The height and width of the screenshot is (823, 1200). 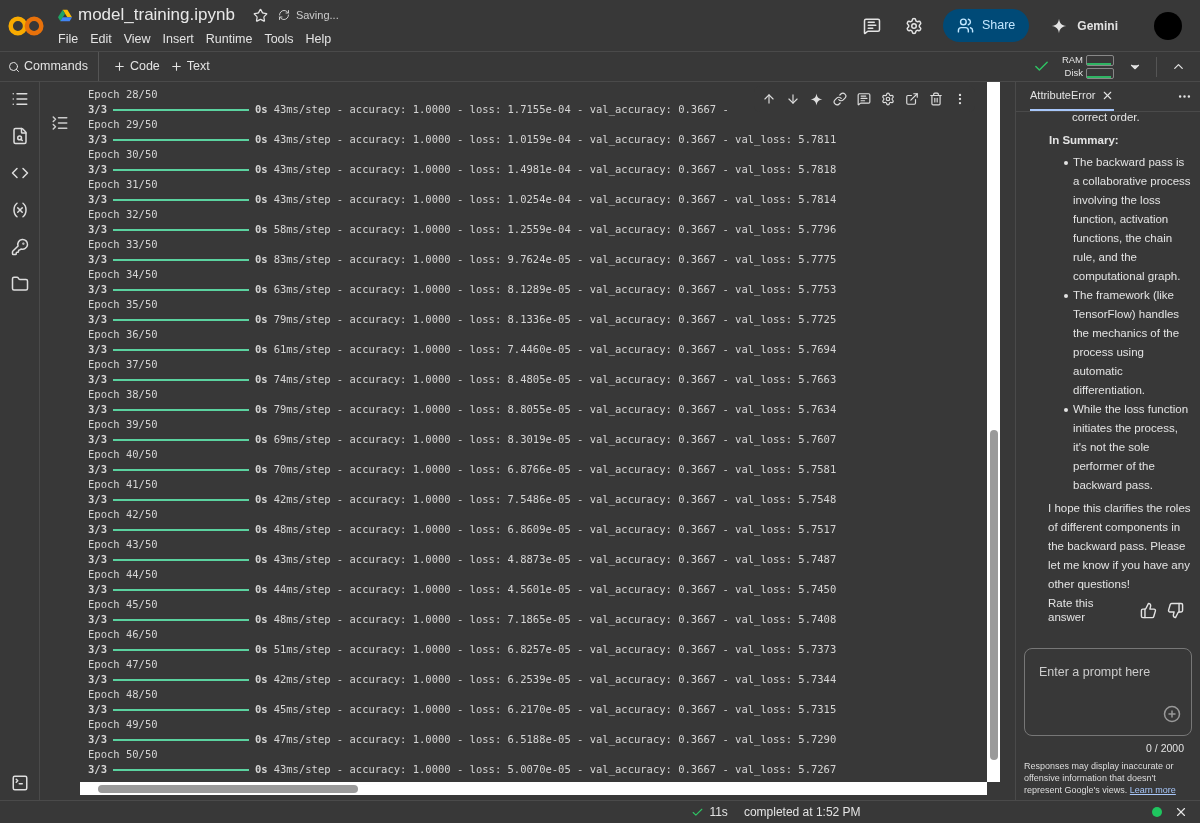 What do you see at coordinates (156, 15) in the screenshot?
I see `notebook-title: model_training.ipynb` at bounding box center [156, 15].